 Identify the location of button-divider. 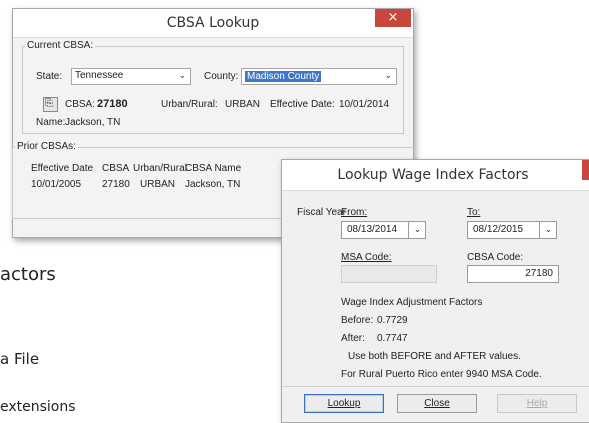
(435, 386).